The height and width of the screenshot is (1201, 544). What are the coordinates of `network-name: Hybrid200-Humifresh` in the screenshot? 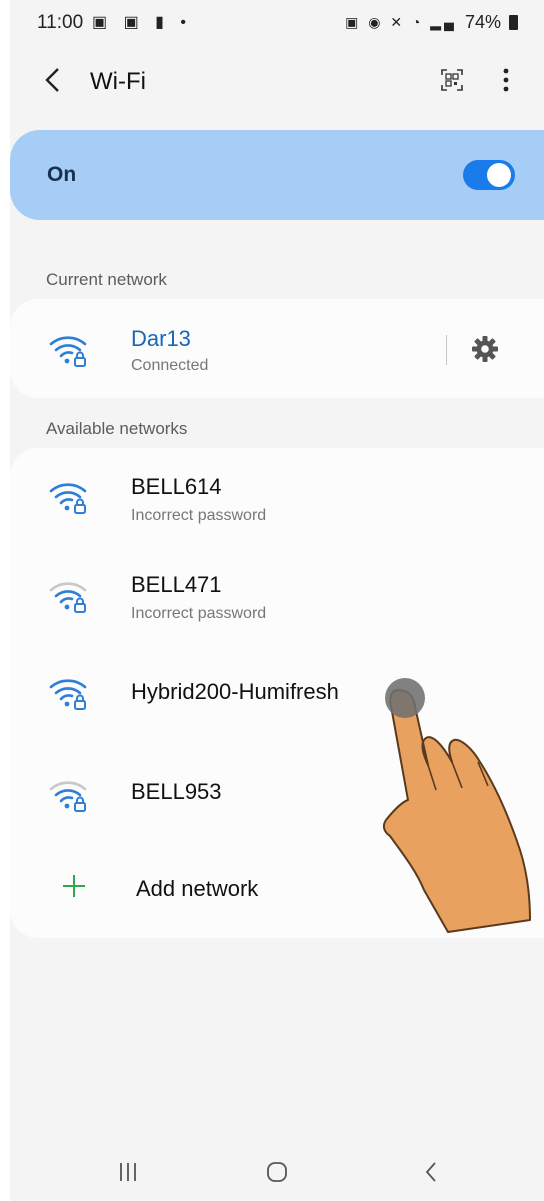 It's located at (235, 691).